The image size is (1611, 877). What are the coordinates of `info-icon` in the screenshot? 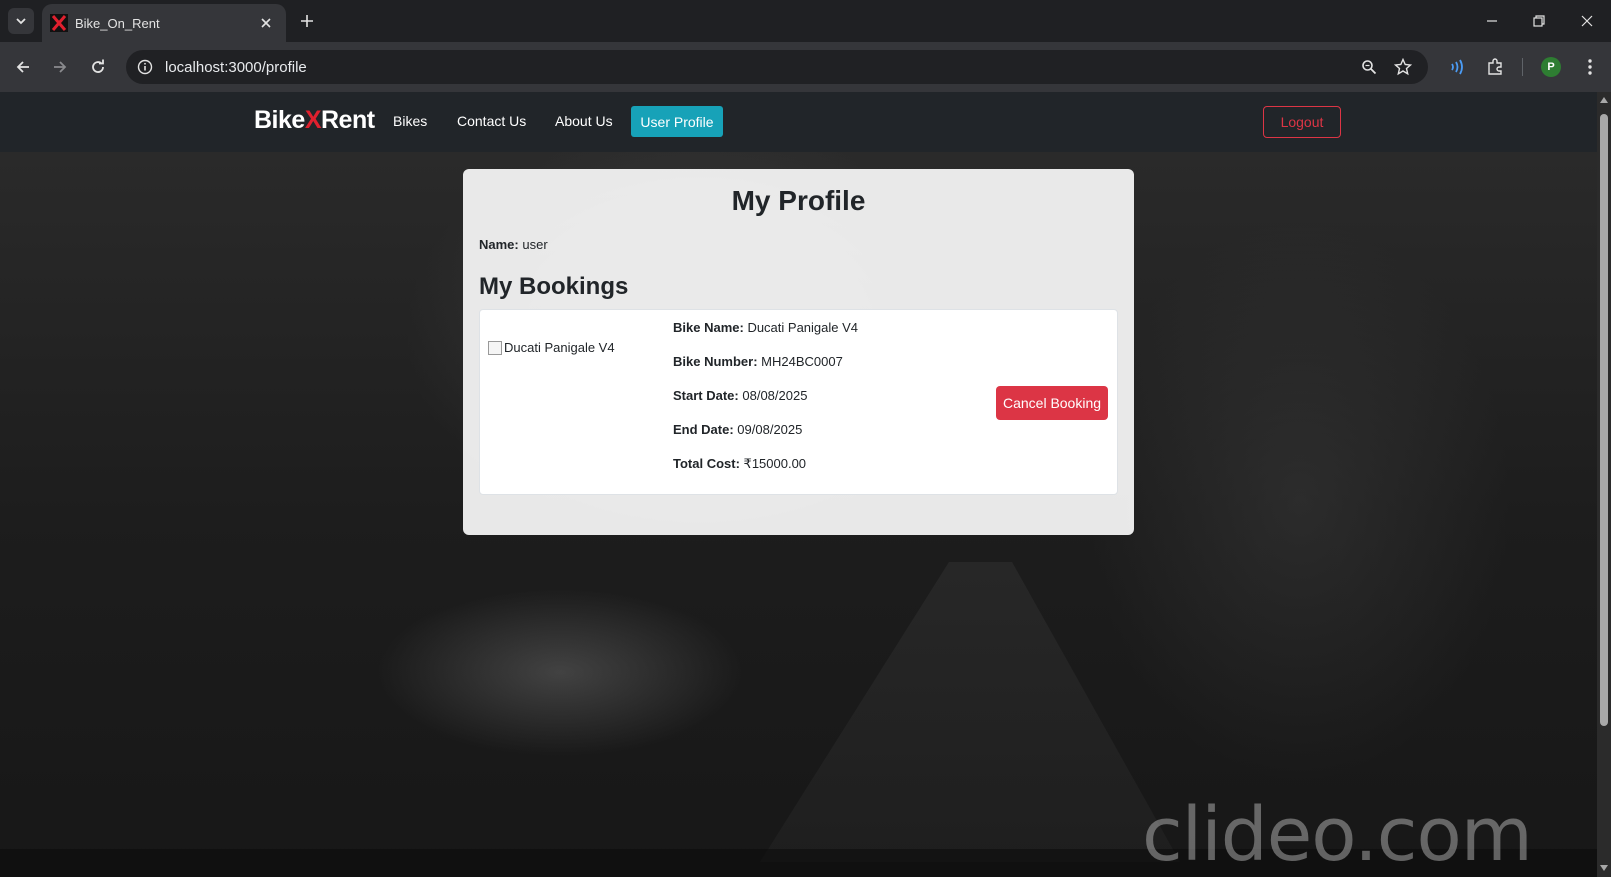 It's located at (145, 67).